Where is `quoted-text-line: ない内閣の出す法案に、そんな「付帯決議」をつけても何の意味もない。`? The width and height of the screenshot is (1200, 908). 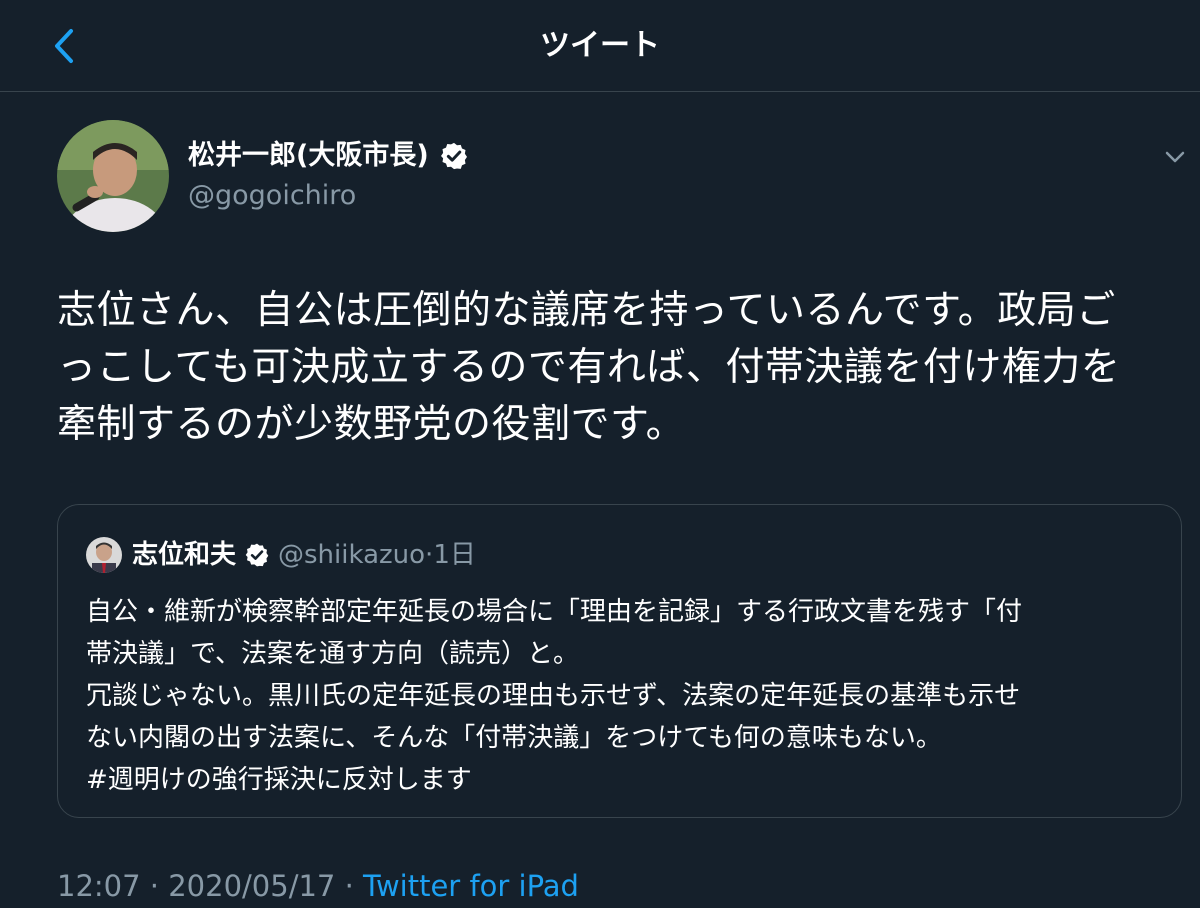
quoted-text-line: ない内閣の出す法案に、そんな「付帯決議」をつけても何の意味もない。 is located at coordinates (514, 738).